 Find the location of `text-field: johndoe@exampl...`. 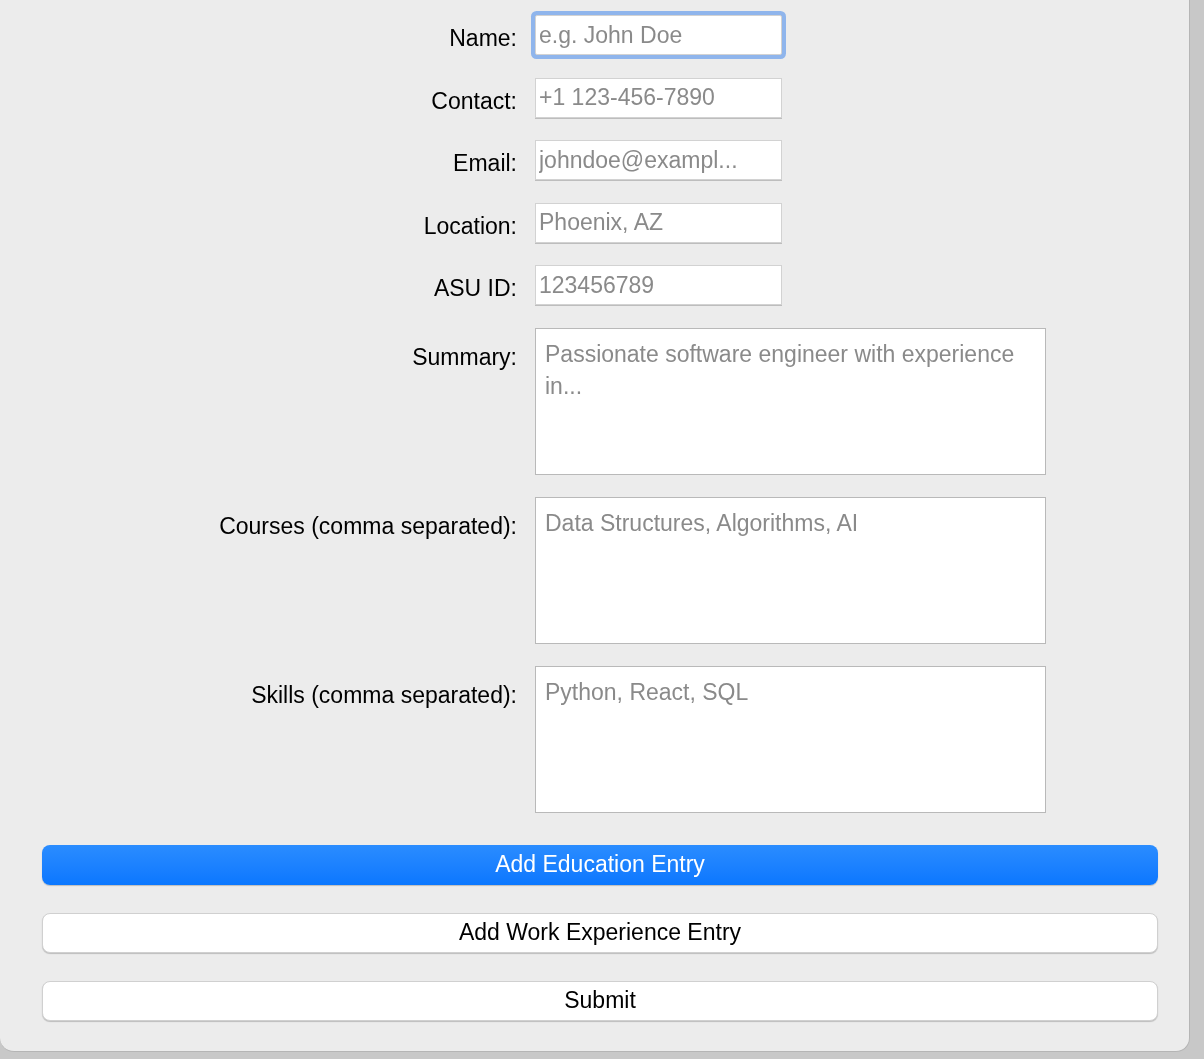

text-field: johndoe@exampl... is located at coordinates (658, 160).